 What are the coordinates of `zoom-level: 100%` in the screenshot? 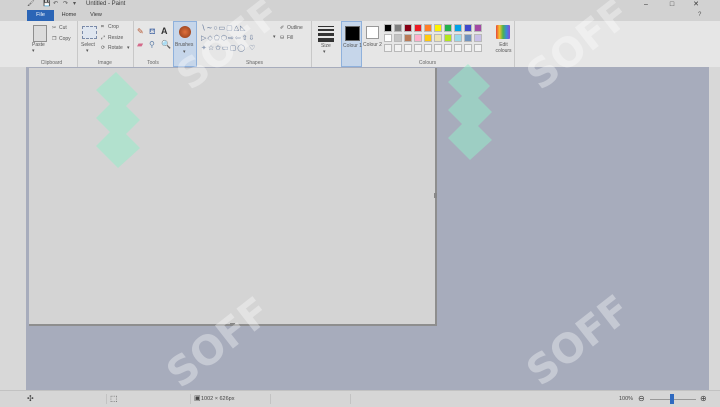 It's located at (626, 399).